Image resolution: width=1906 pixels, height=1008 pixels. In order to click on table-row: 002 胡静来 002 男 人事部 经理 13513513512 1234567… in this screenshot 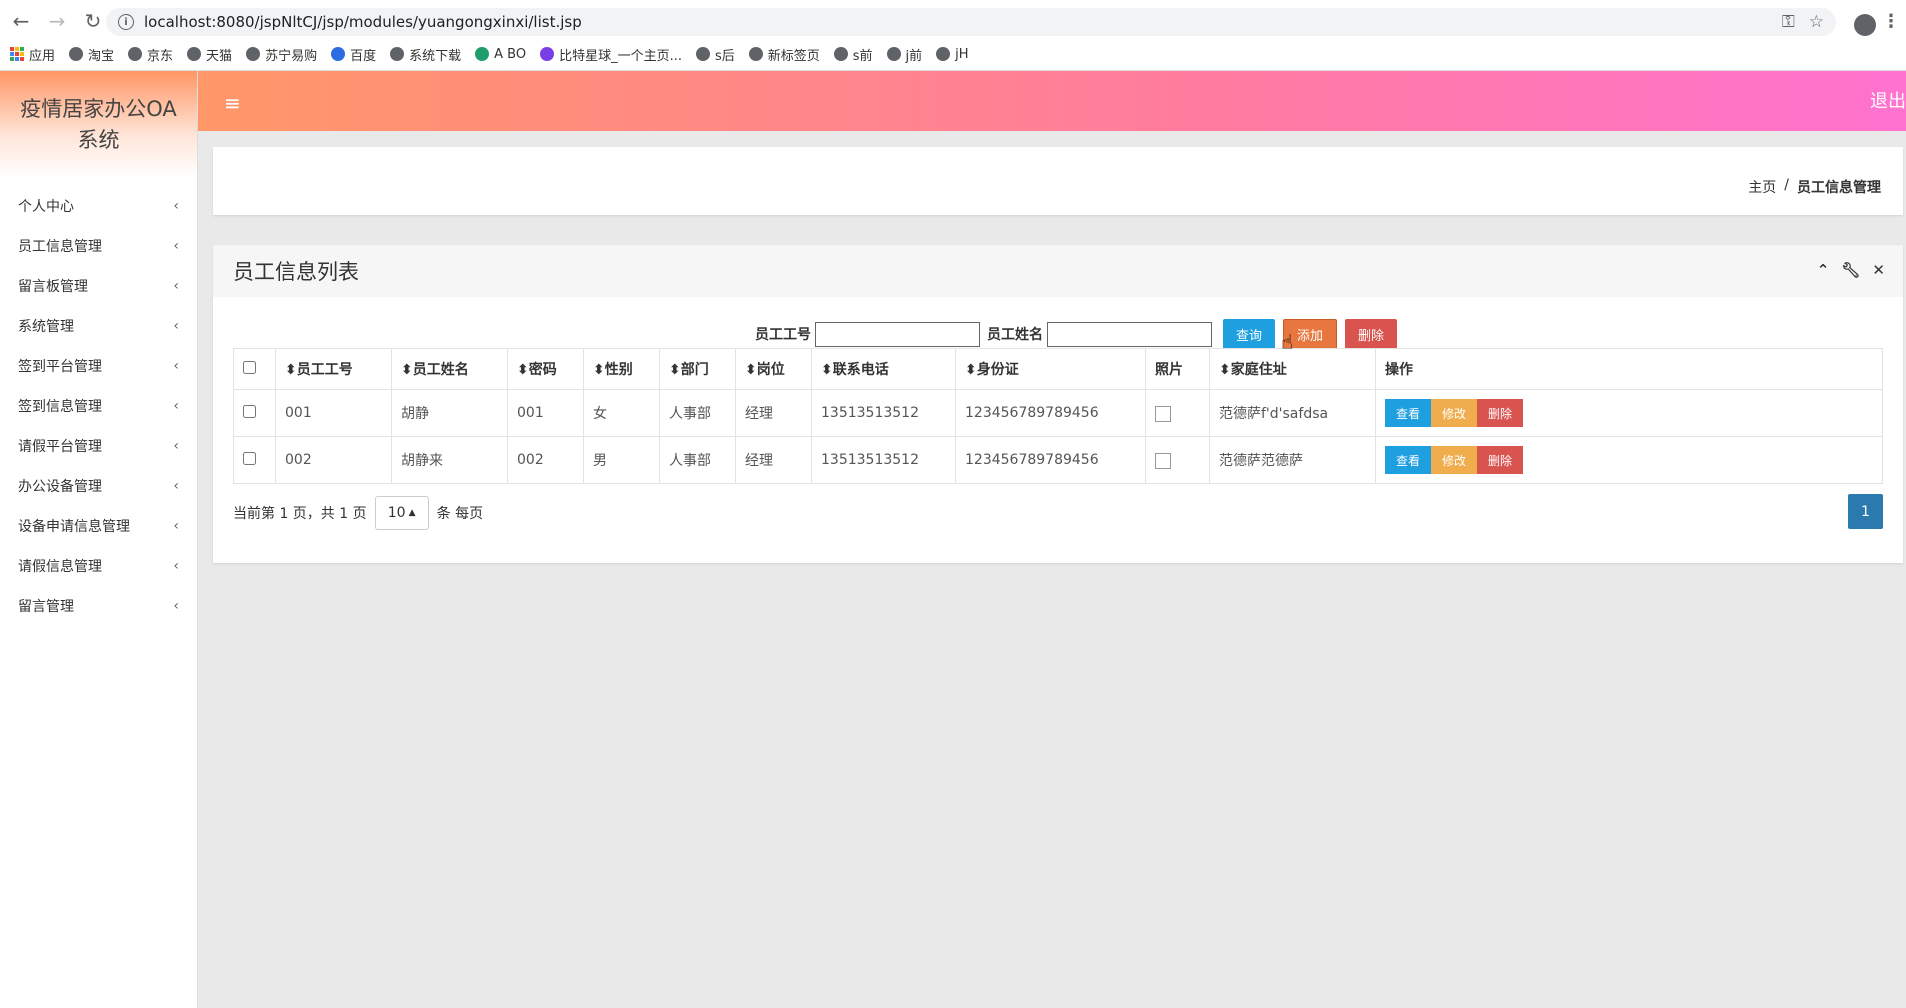, I will do `click(1058, 460)`.